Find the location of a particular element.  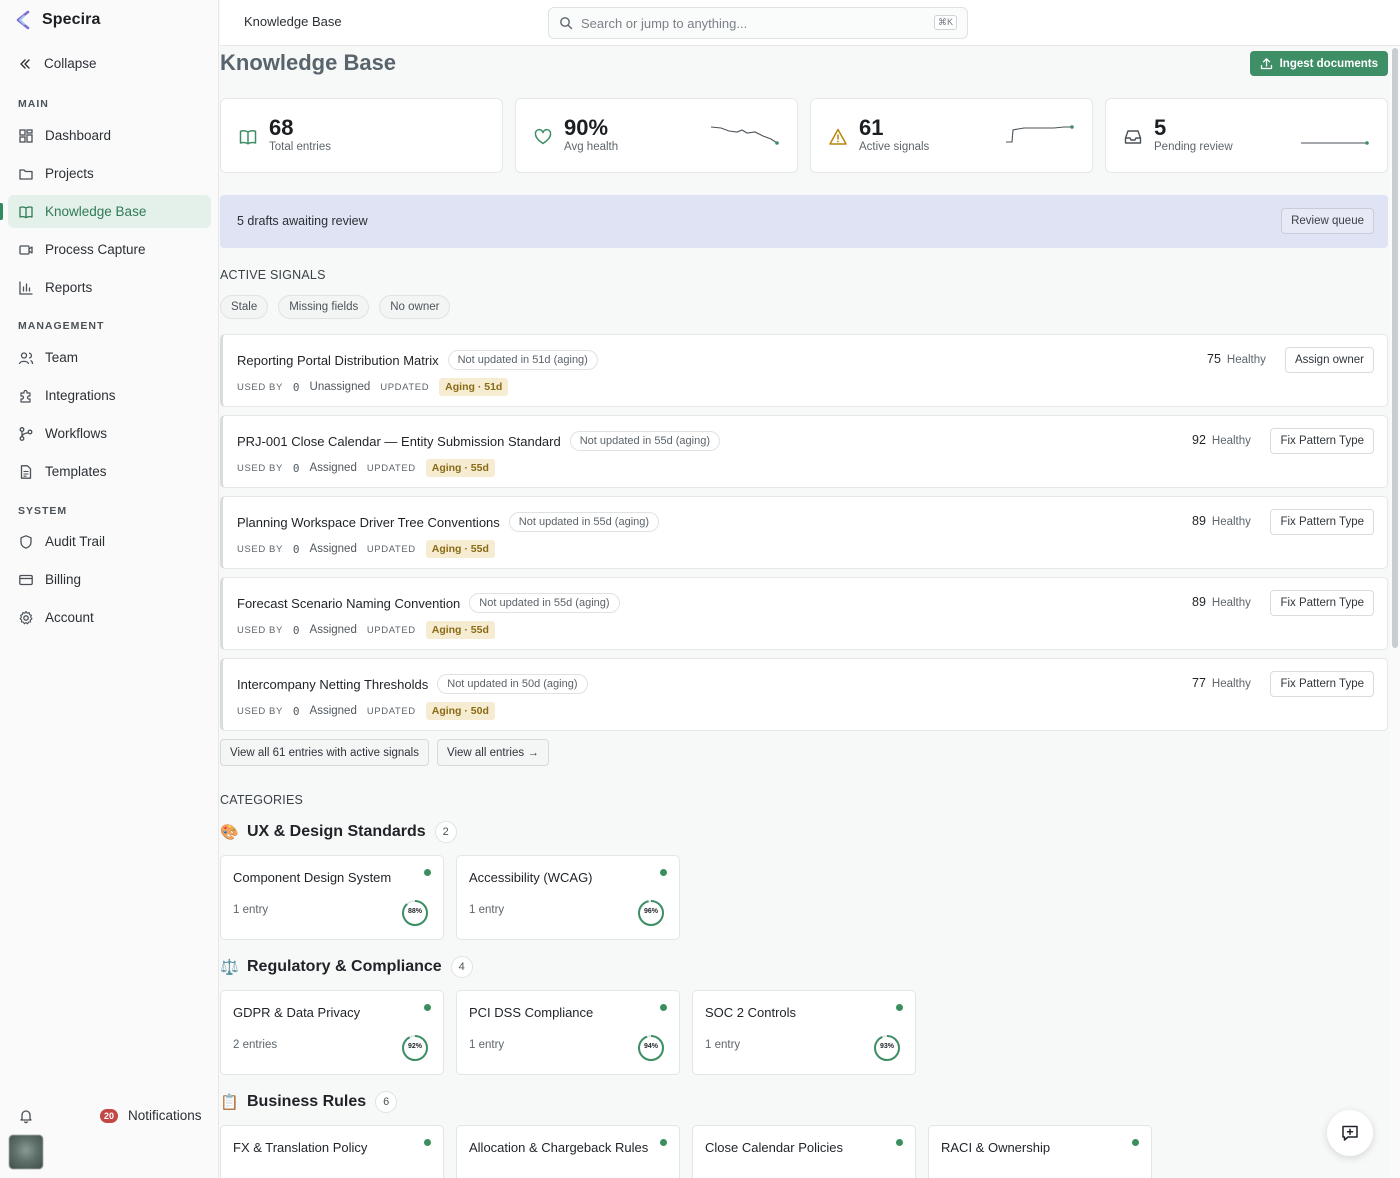

category-card: Close Calendar Policies is located at coordinates (804, 1151).